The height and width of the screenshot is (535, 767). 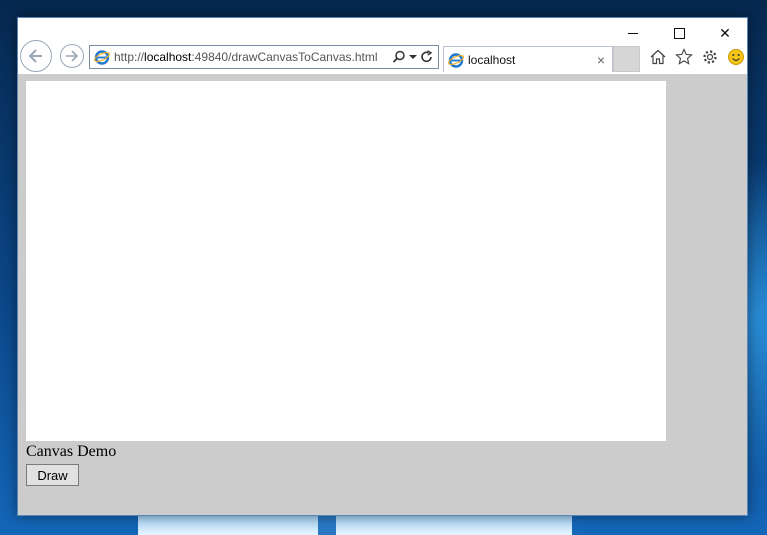 I want to click on back-button, so click(x=36, y=56).